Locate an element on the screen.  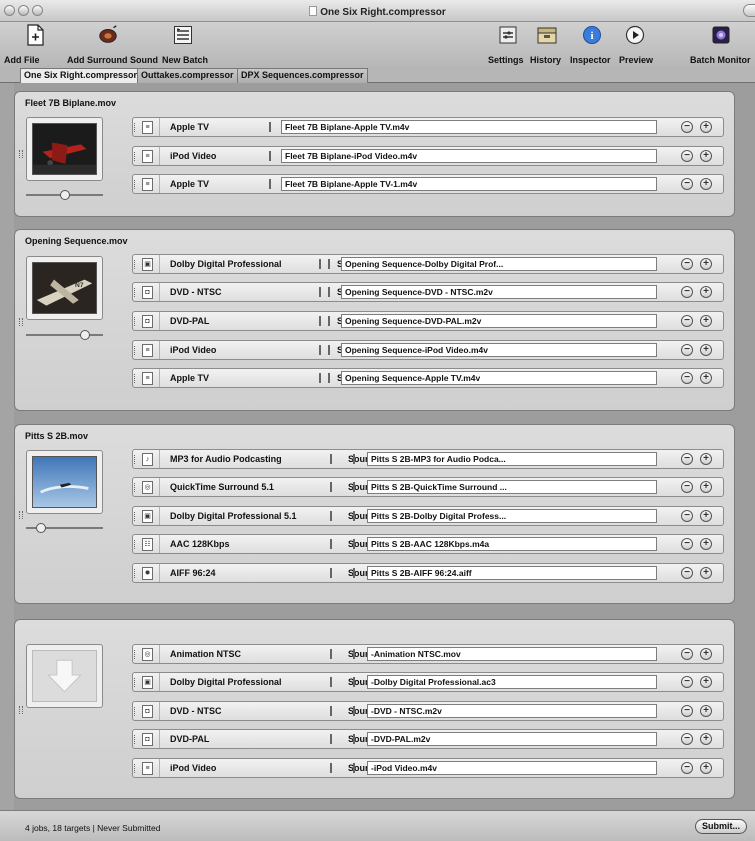
output-filename-field: Pitts S 2B-AIFF 96:24.aiff is located at coordinates (512, 573).